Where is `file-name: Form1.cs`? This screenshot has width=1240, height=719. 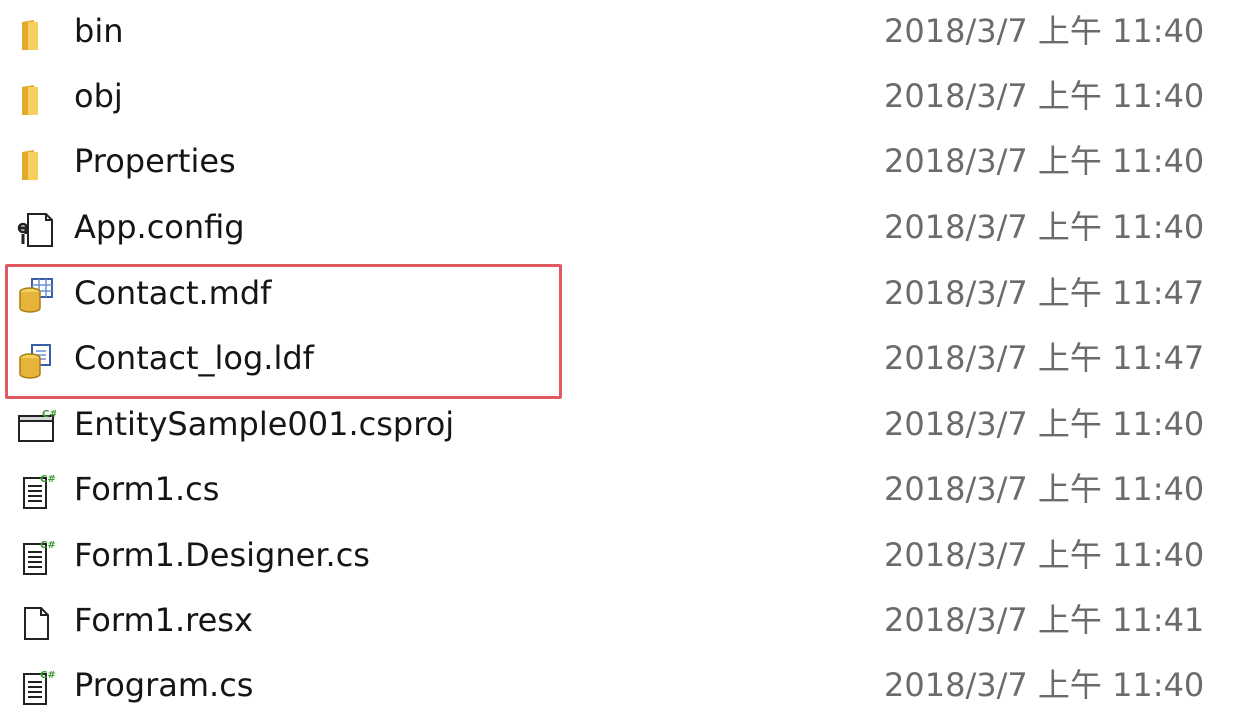
file-name: Form1.cs is located at coordinates (147, 489).